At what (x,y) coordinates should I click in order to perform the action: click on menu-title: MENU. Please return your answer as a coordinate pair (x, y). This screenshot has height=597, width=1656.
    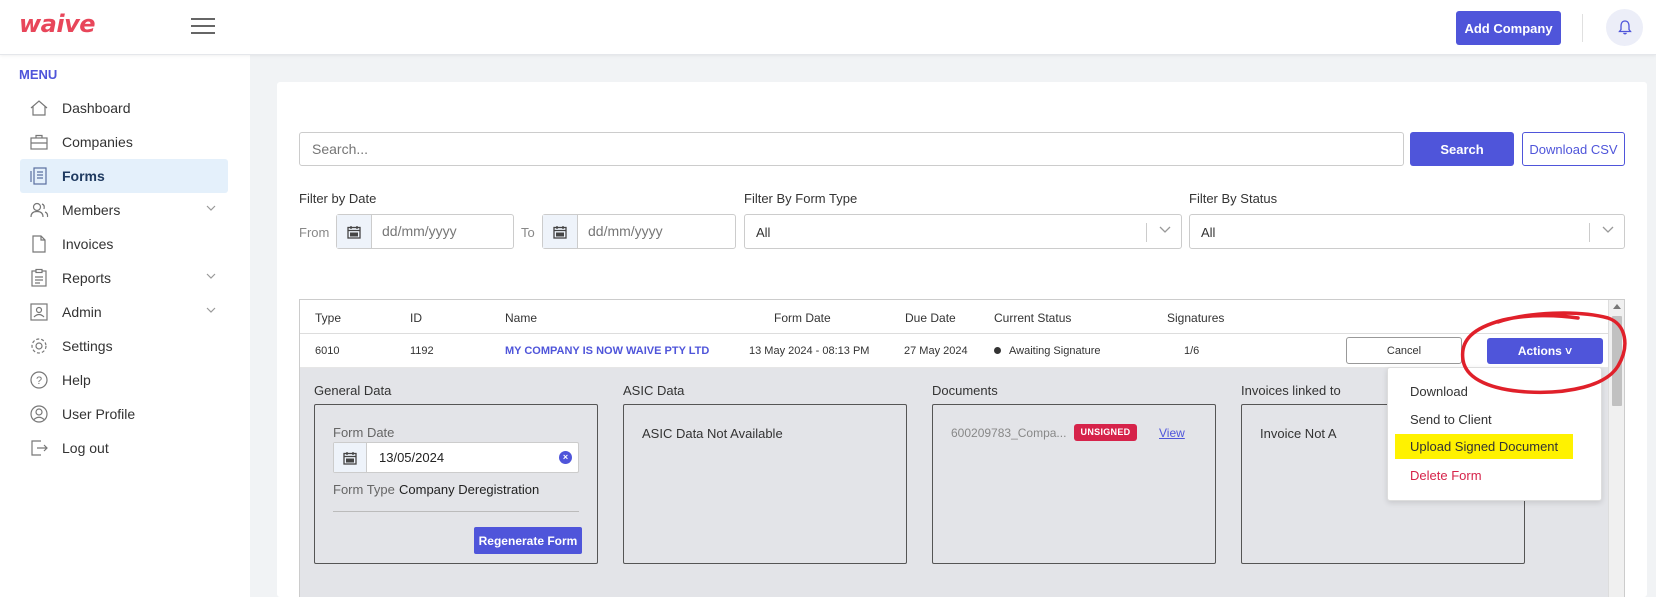
    Looking at the image, I should click on (38, 74).